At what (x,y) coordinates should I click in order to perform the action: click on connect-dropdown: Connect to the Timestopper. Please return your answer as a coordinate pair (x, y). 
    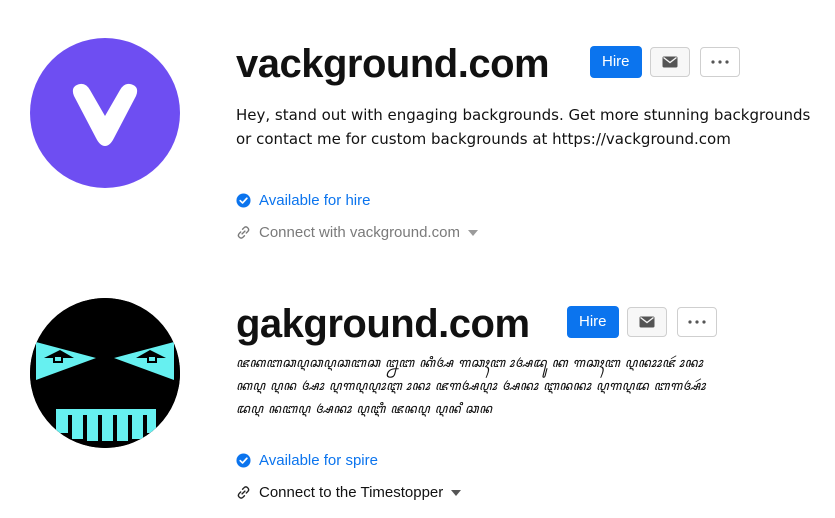
    Looking at the image, I should click on (349, 492).